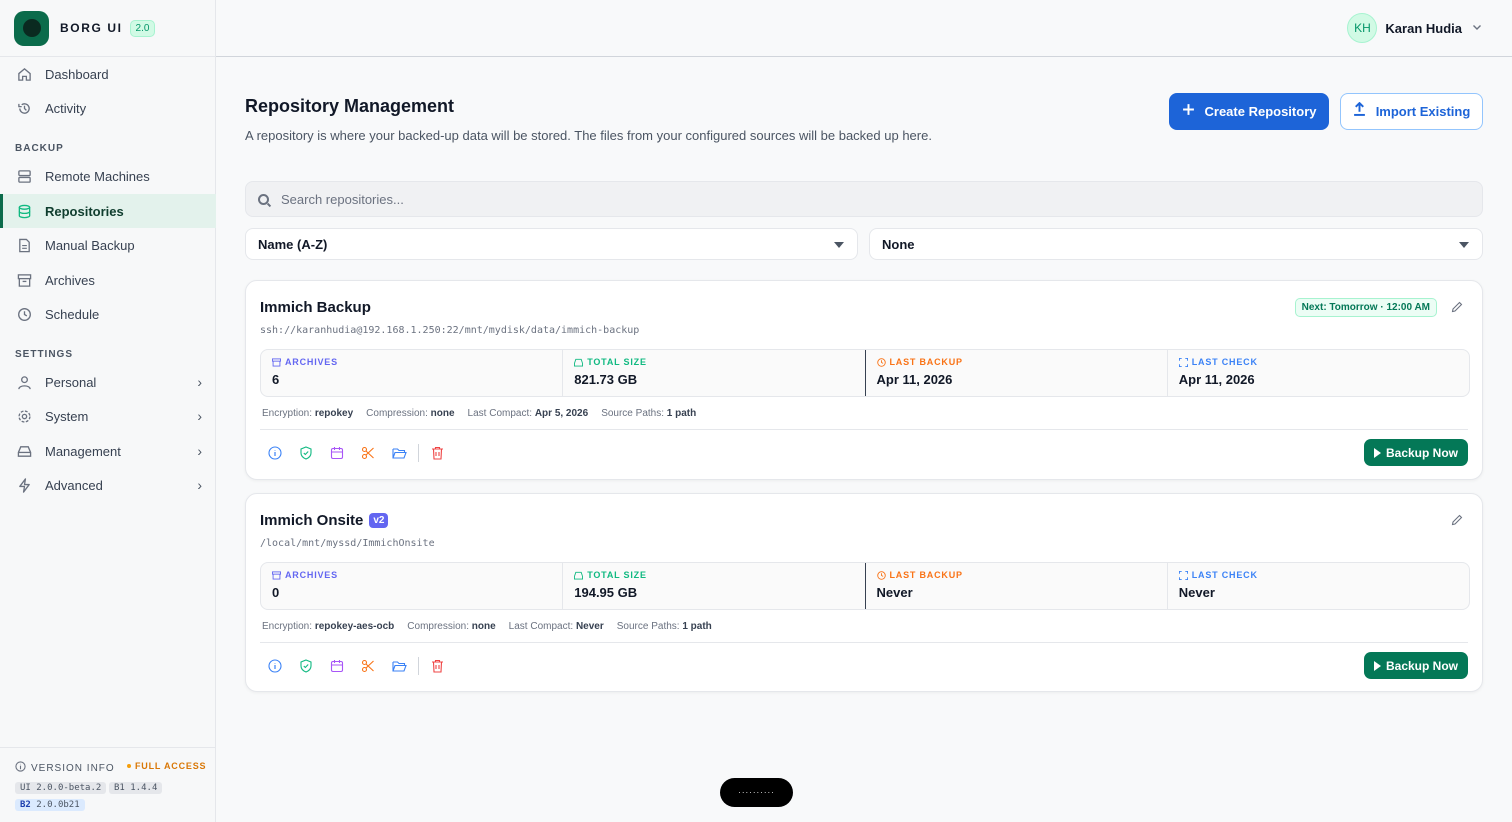 The image size is (1512, 822). I want to click on sort-select: Name (A-Z), so click(551, 244).